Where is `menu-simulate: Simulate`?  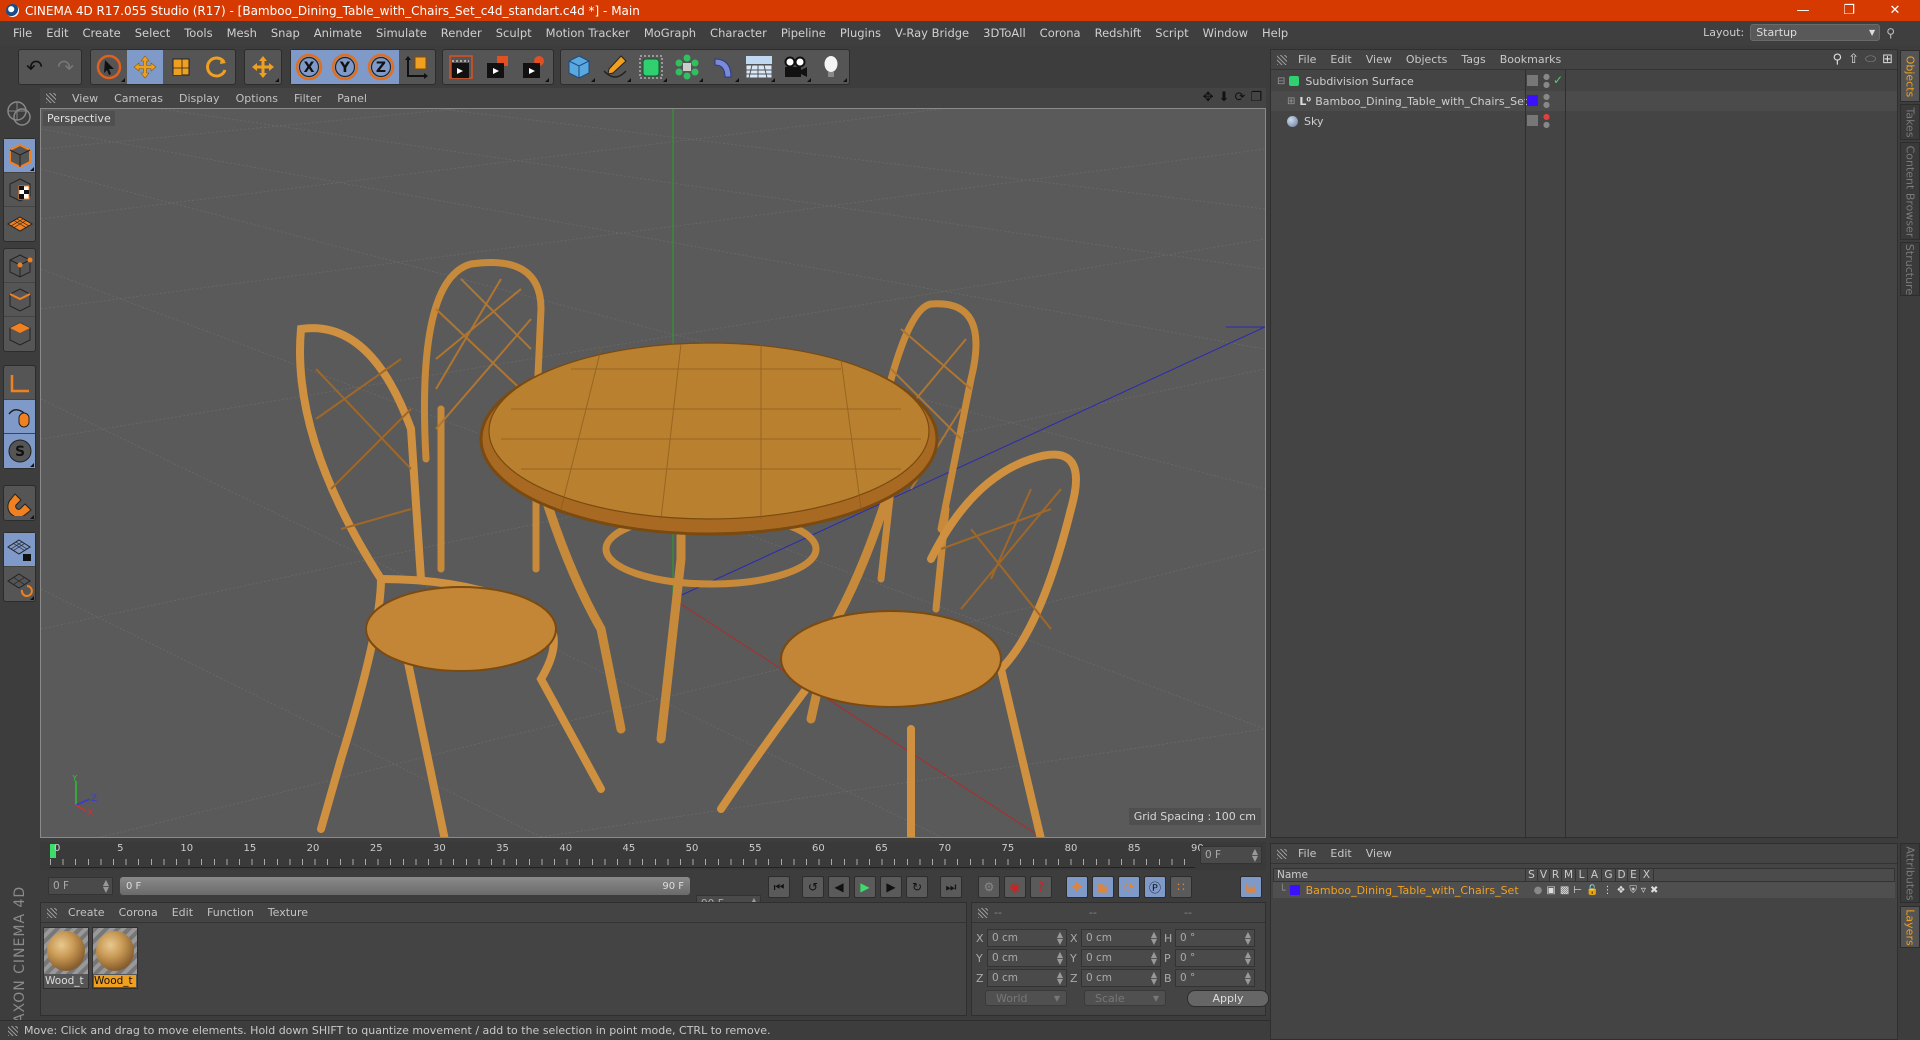
menu-simulate: Simulate is located at coordinates (401, 33).